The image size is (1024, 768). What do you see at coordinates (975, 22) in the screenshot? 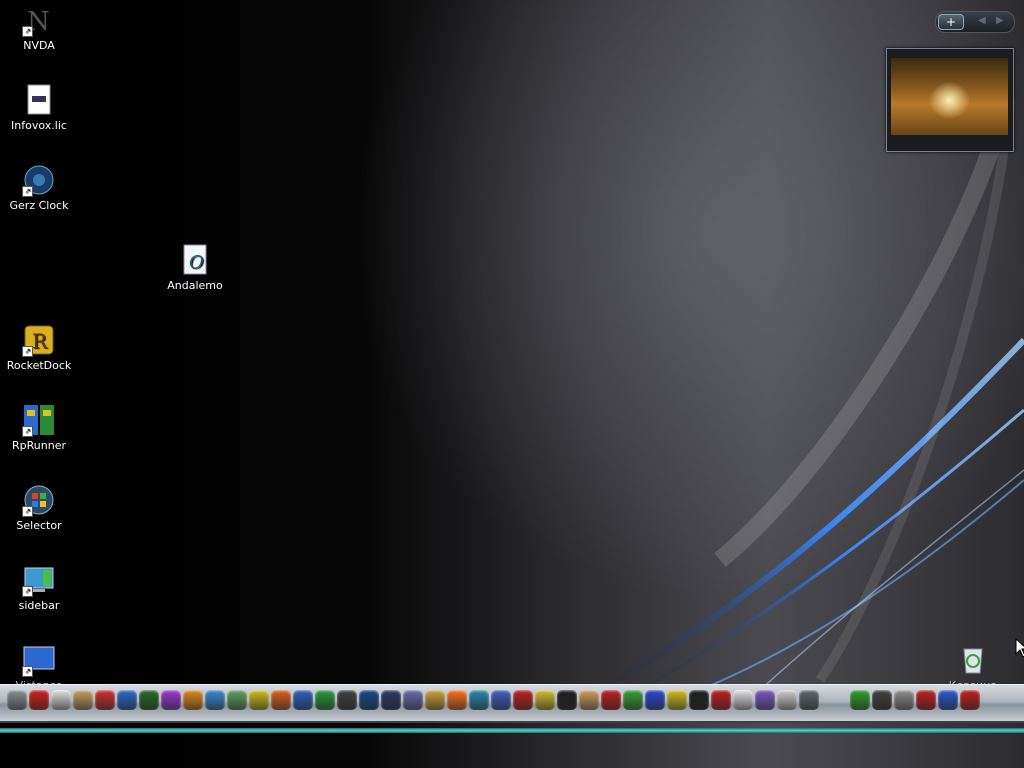
I see `sidebar-controls: + ◀ ▶` at bounding box center [975, 22].